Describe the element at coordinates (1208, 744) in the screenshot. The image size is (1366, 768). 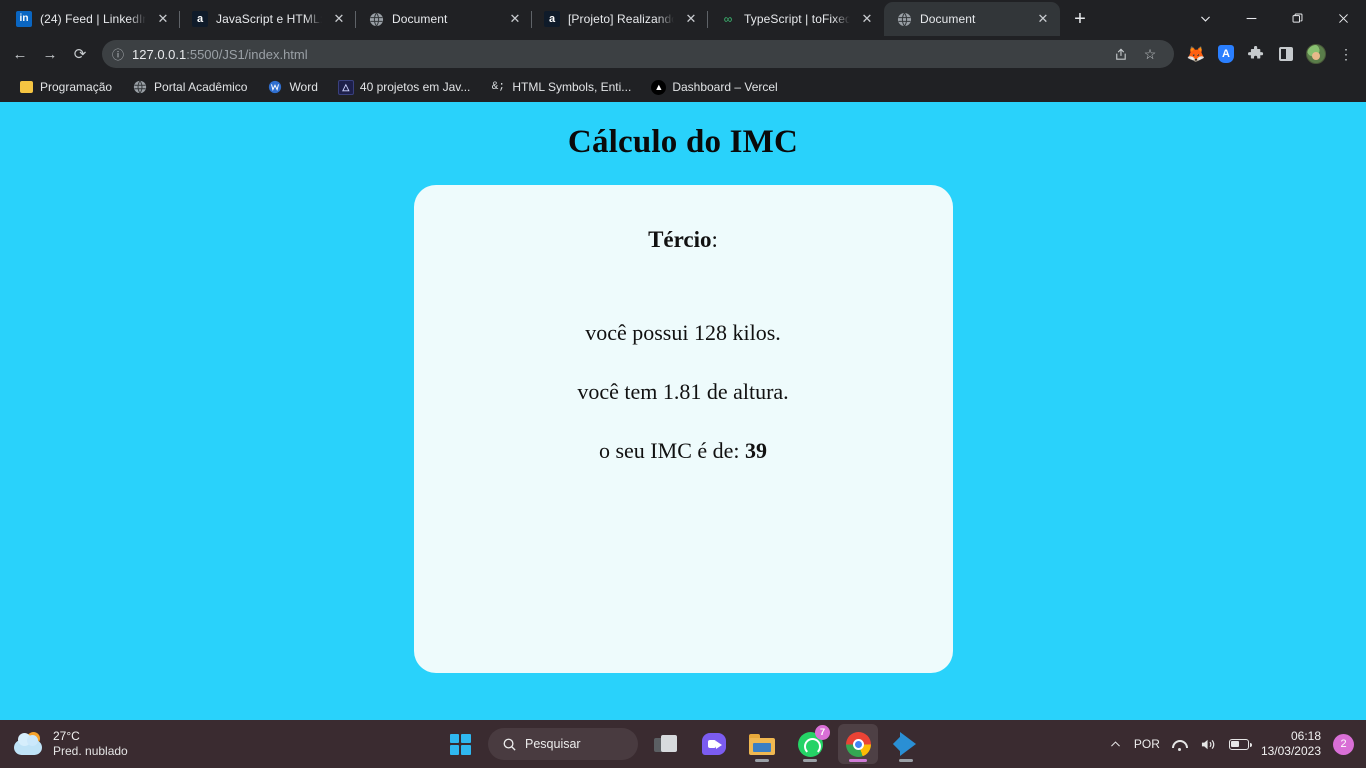
I see `volume-icon` at that location.